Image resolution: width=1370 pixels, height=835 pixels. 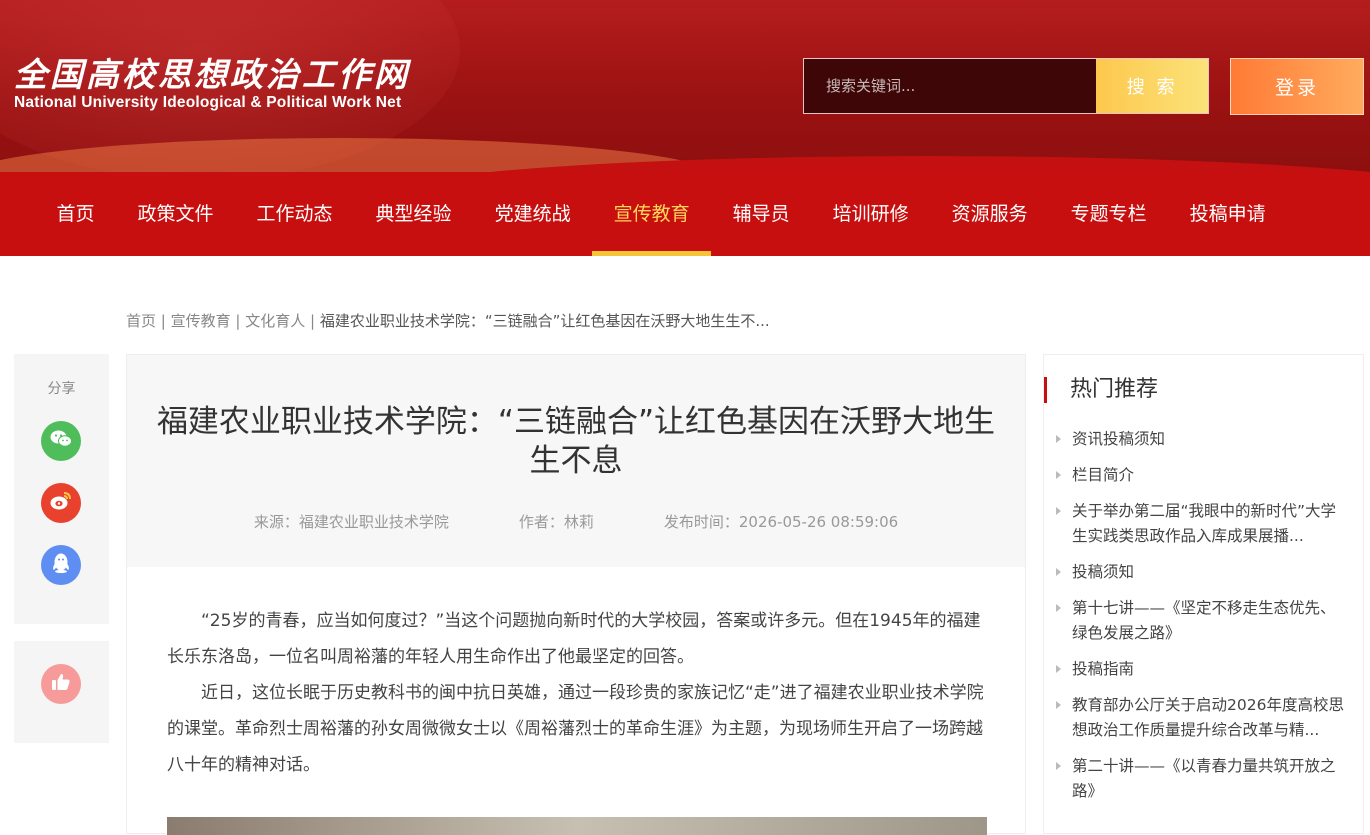 I want to click on sidebar-item: 第十七讲——《坚定不移走生态优先、绿色发展之路》, so click(x=1202, y=621).